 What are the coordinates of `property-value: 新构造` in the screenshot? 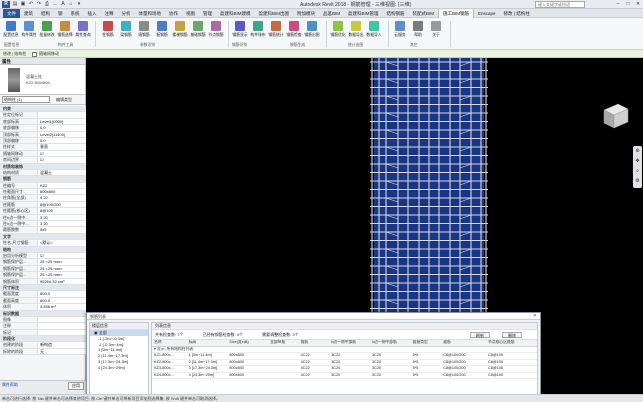 It's located at (62, 345).